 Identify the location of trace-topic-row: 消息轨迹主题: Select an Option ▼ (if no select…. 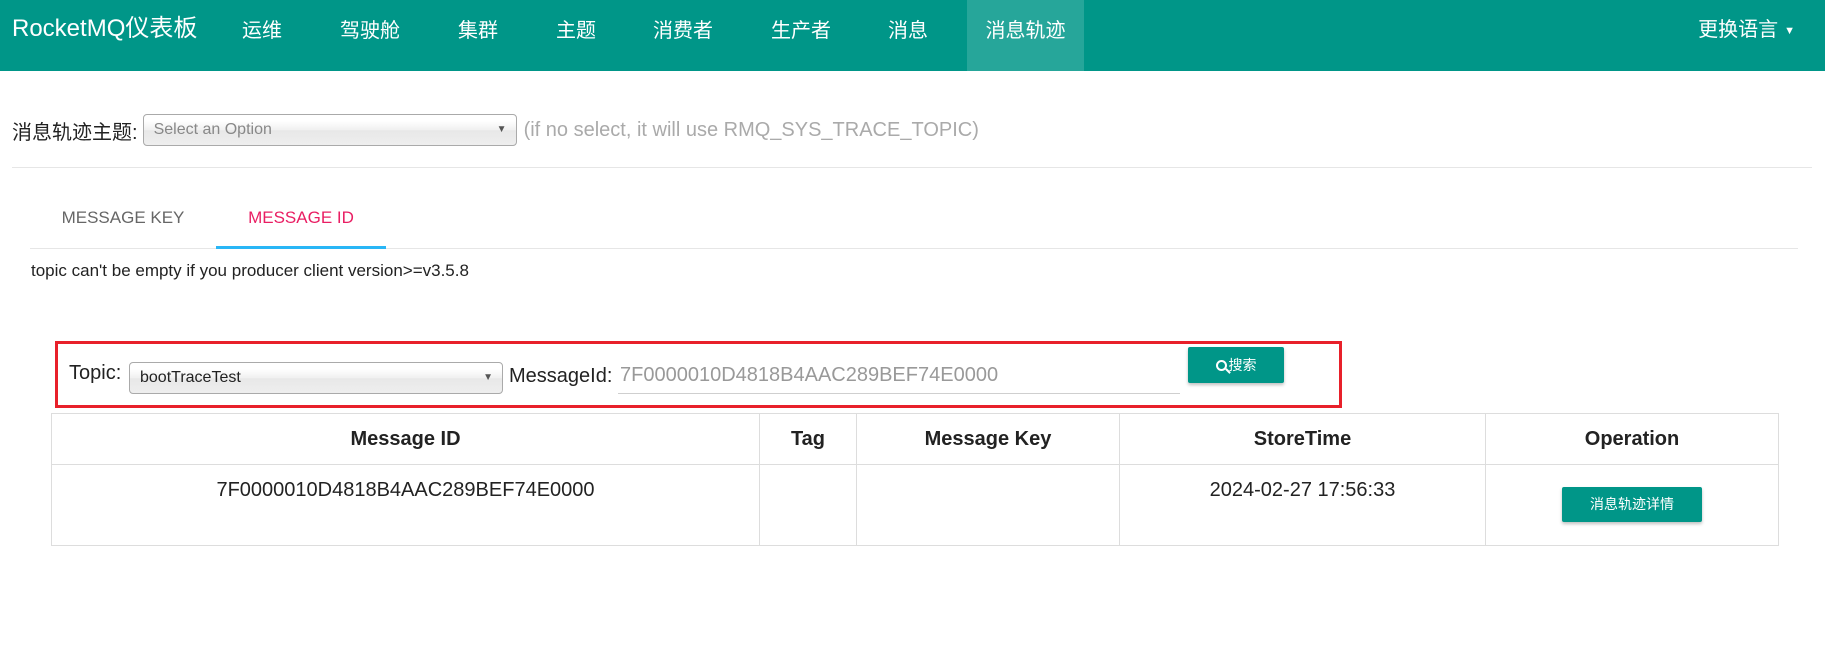
(495, 130).